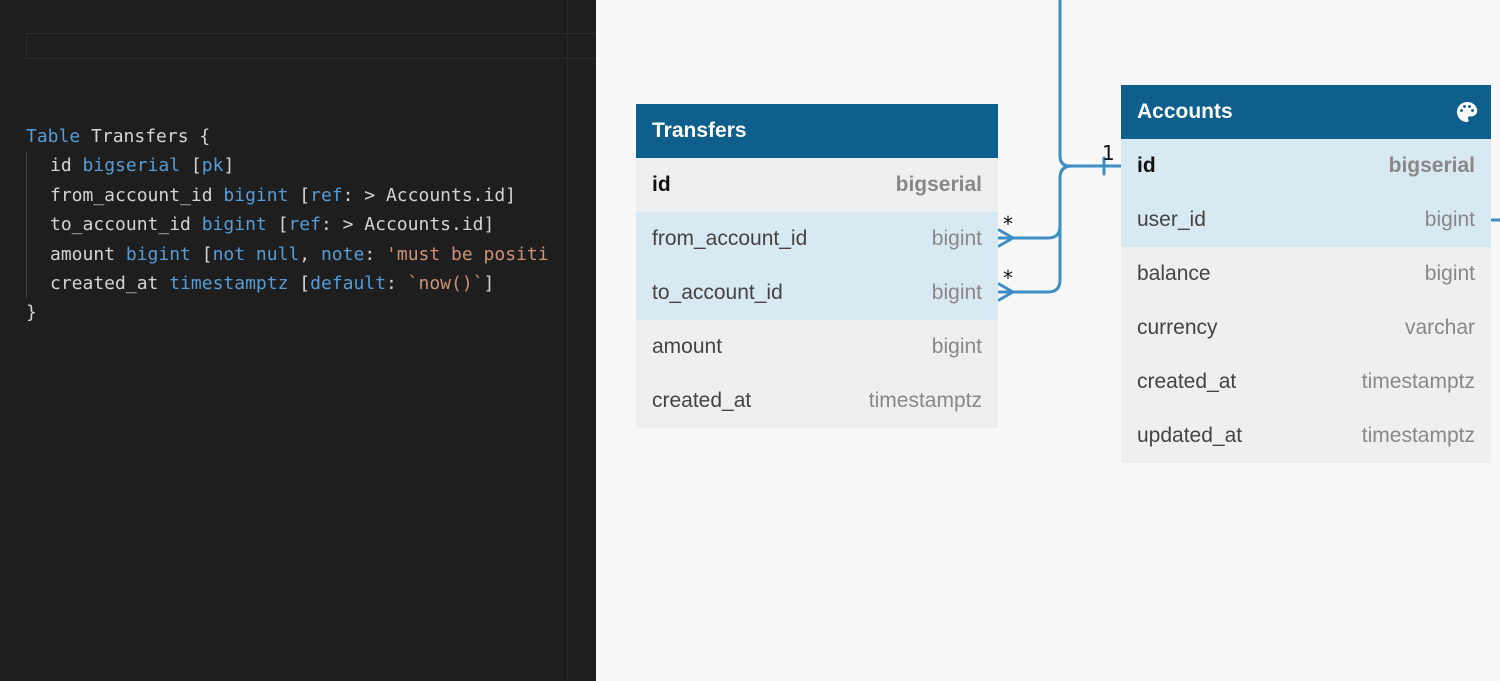 The height and width of the screenshot is (681, 1500). Describe the element at coordinates (256, 254) in the screenshot. I see `code-token: not null` at that location.